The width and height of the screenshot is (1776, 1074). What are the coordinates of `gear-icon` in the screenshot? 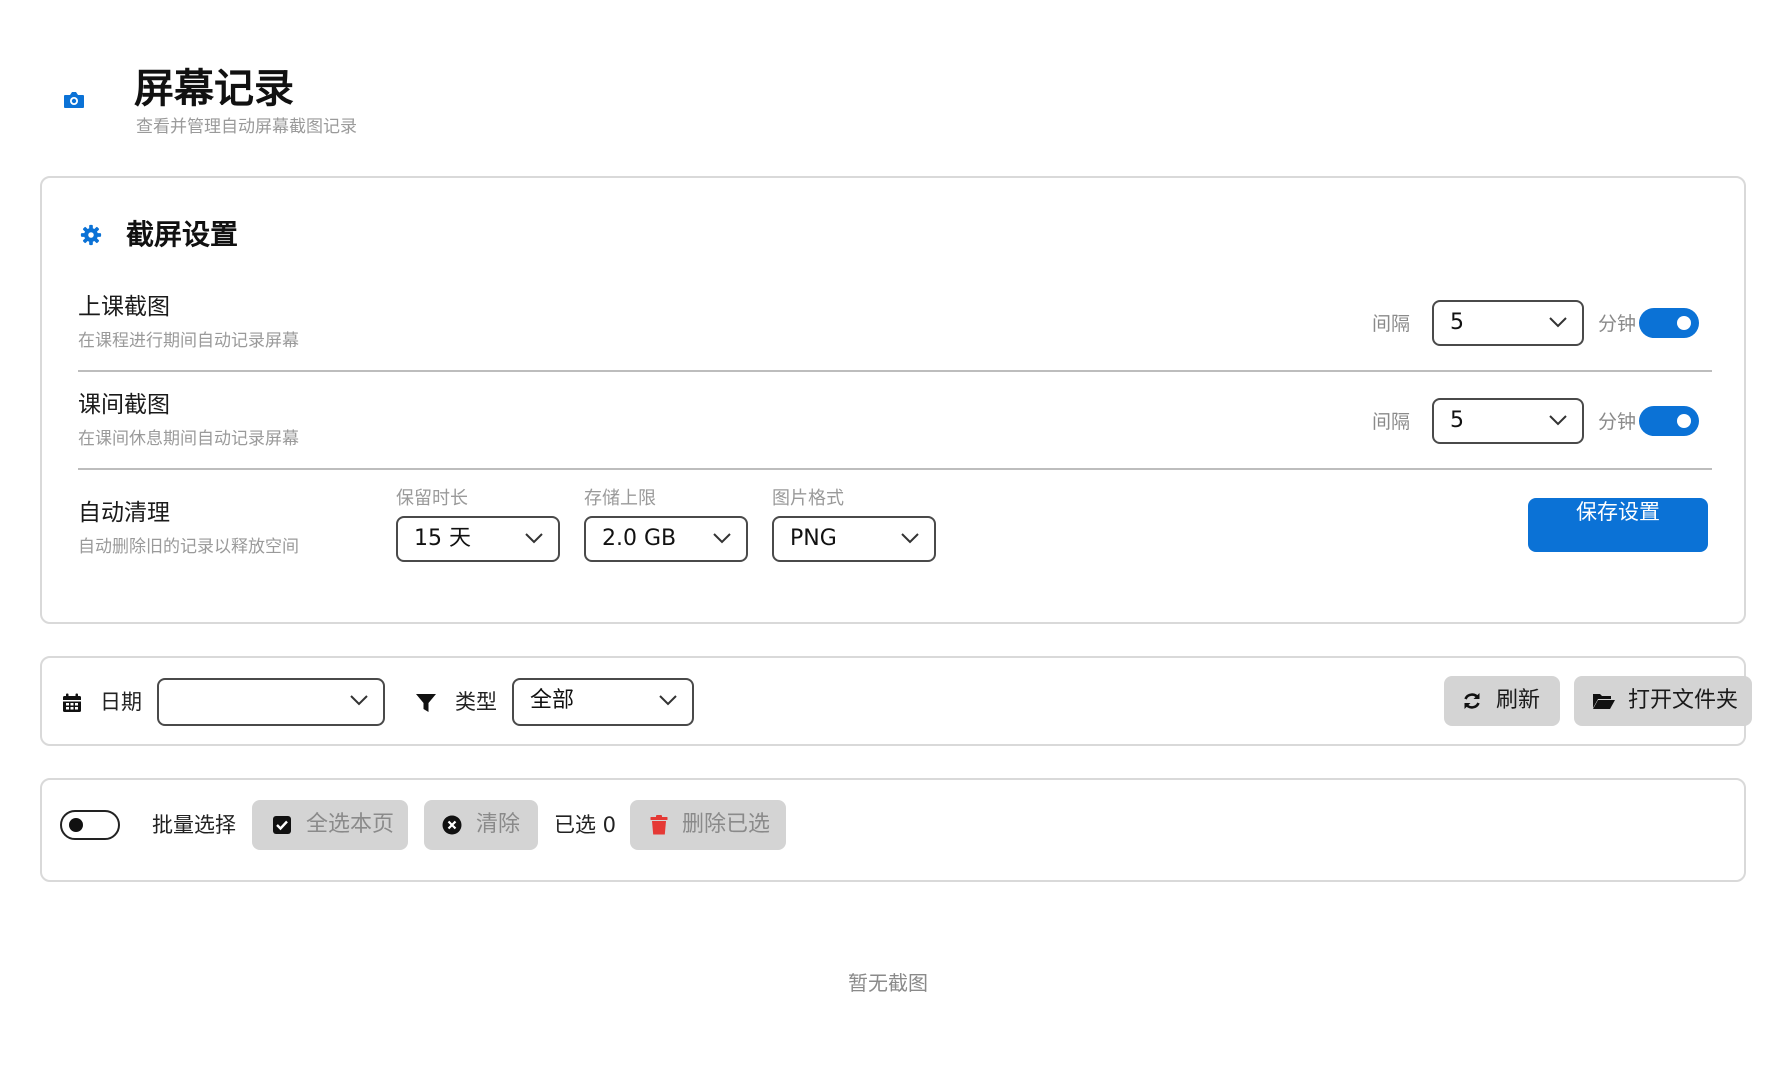 It's located at (91, 235).